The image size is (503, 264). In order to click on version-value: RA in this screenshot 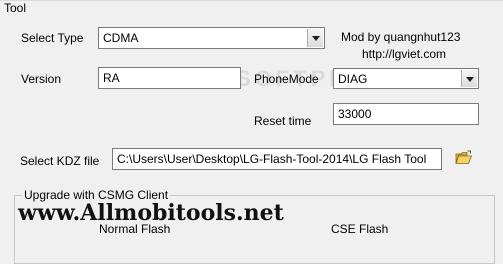, I will do `click(111, 78)`.